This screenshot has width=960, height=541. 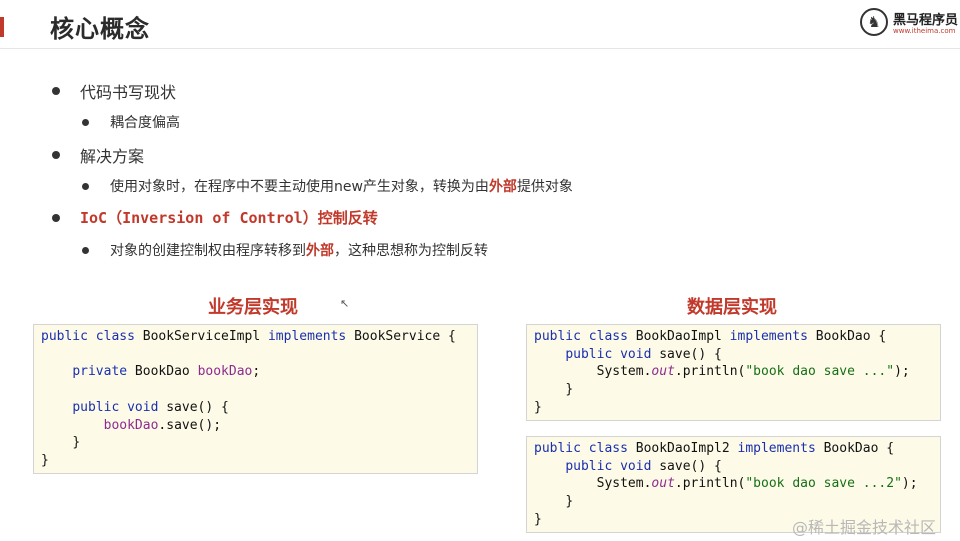 What do you see at coordinates (820, 372) in the screenshot?
I see `code-string: "book dao save ..."` at bounding box center [820, 372].